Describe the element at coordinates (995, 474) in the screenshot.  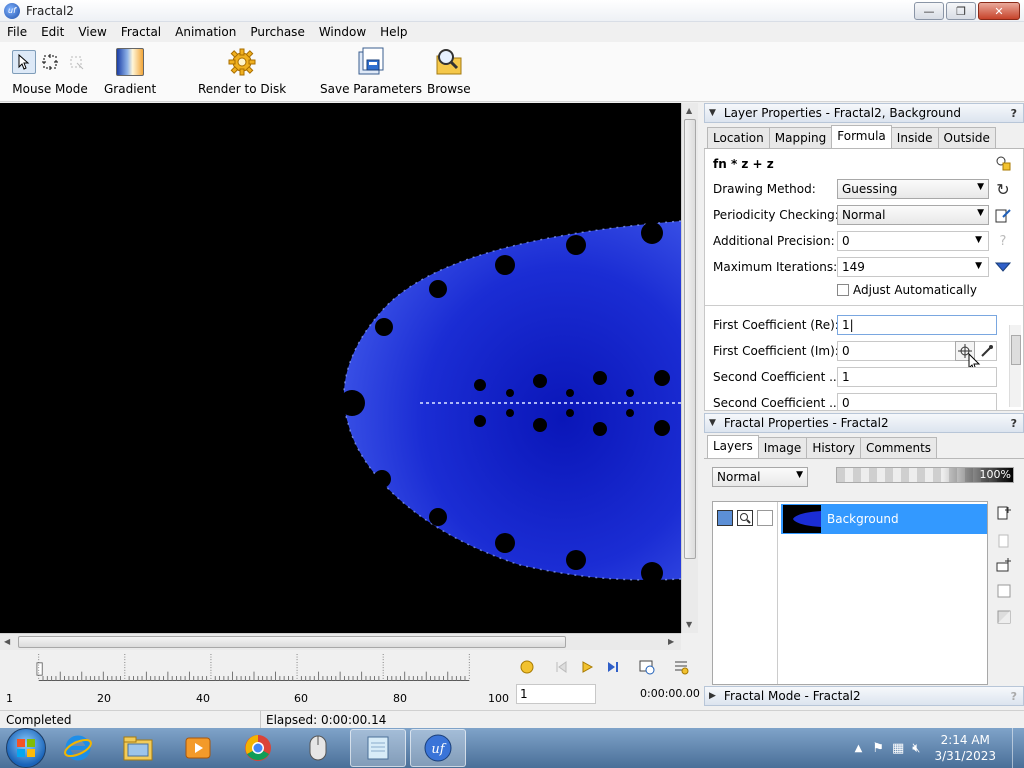
I see `opacity-value: 100%` at that location.